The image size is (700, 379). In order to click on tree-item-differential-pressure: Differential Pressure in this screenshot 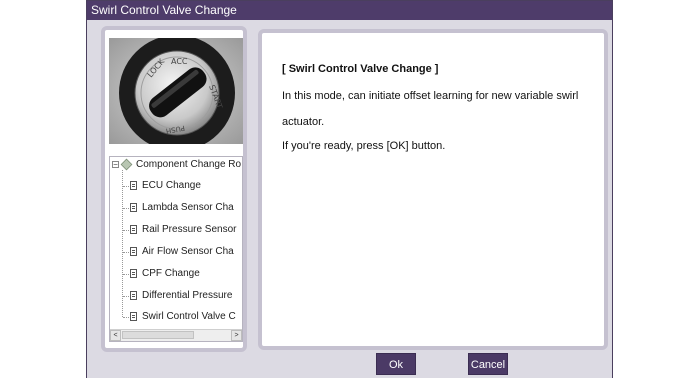, I will do `click(181, 296)`.